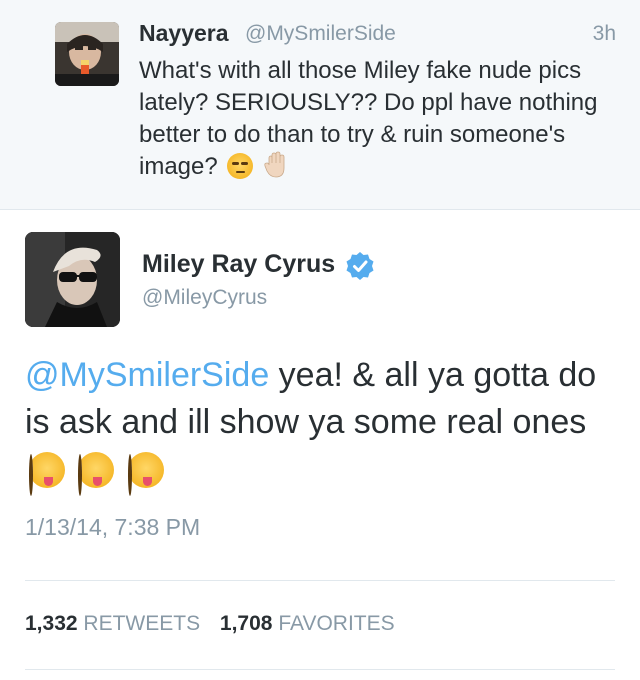  I want to click on mention-link: @MySmilerSide, so click(147, 375).